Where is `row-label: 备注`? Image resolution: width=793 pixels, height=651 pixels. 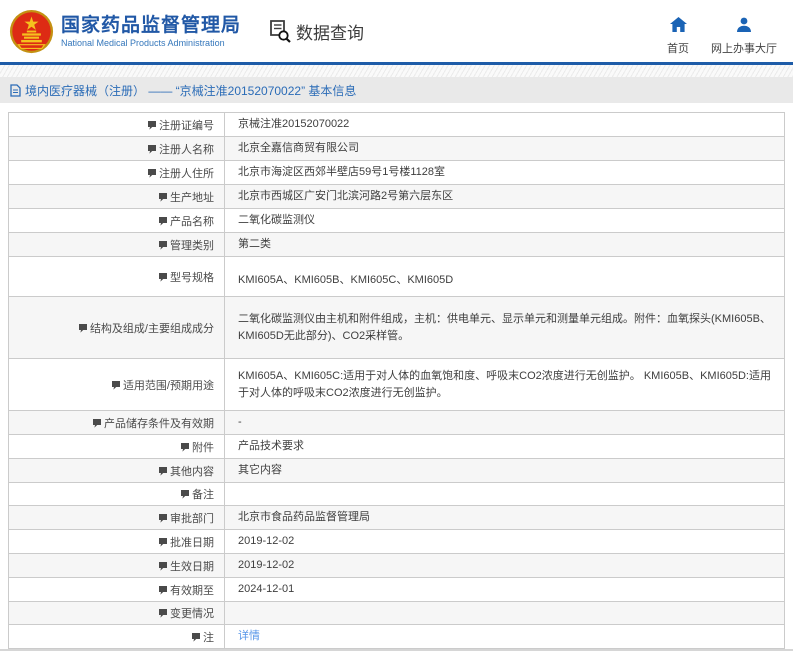
row-label: 备注 is located at coordinates (203, 495).